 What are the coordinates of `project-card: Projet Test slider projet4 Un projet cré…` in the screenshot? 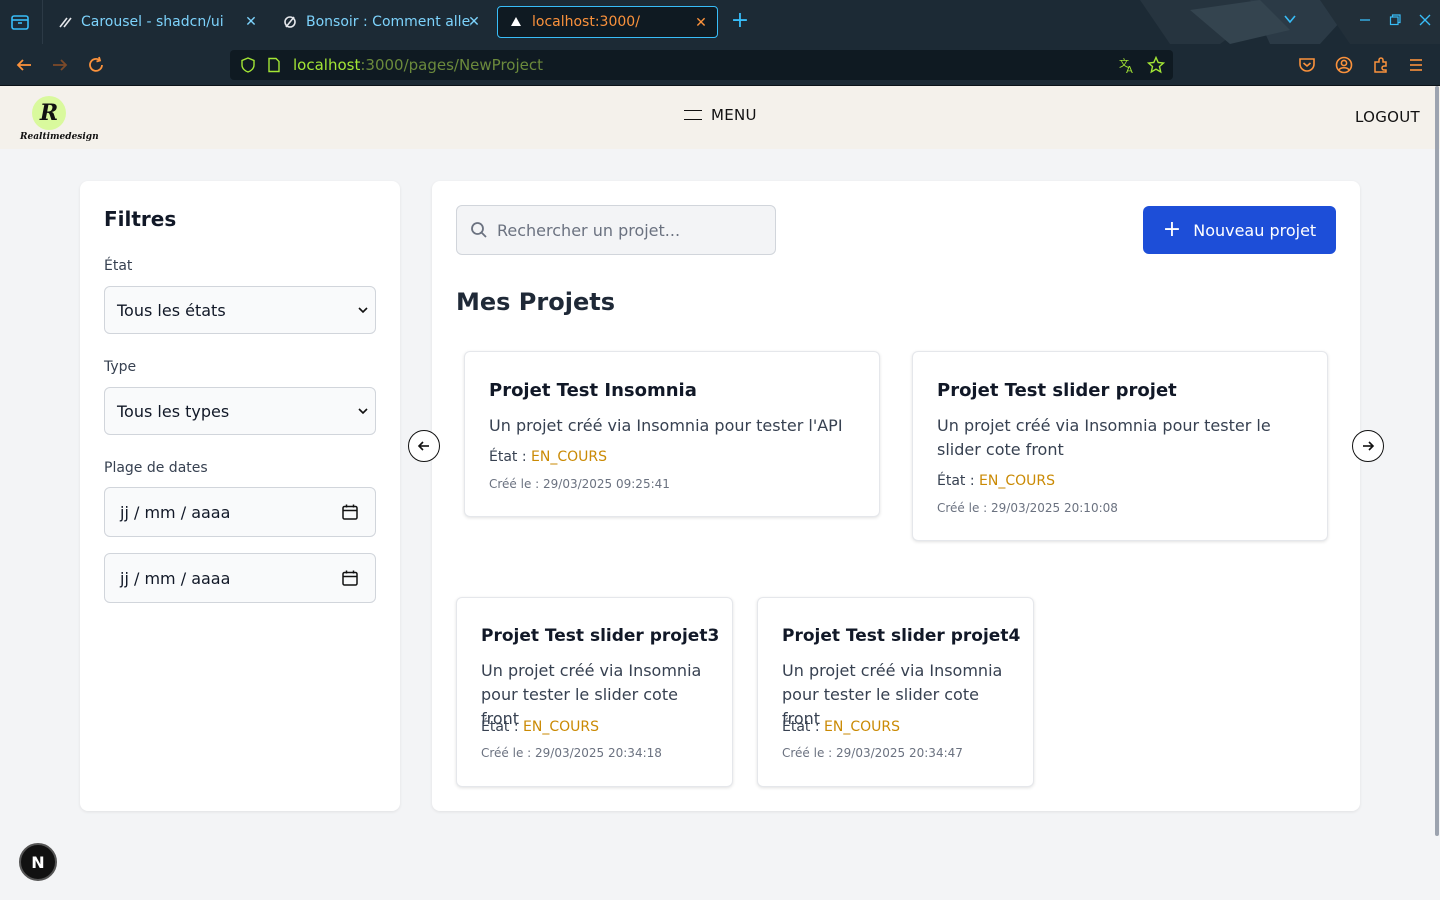 It's located at (895, 692).